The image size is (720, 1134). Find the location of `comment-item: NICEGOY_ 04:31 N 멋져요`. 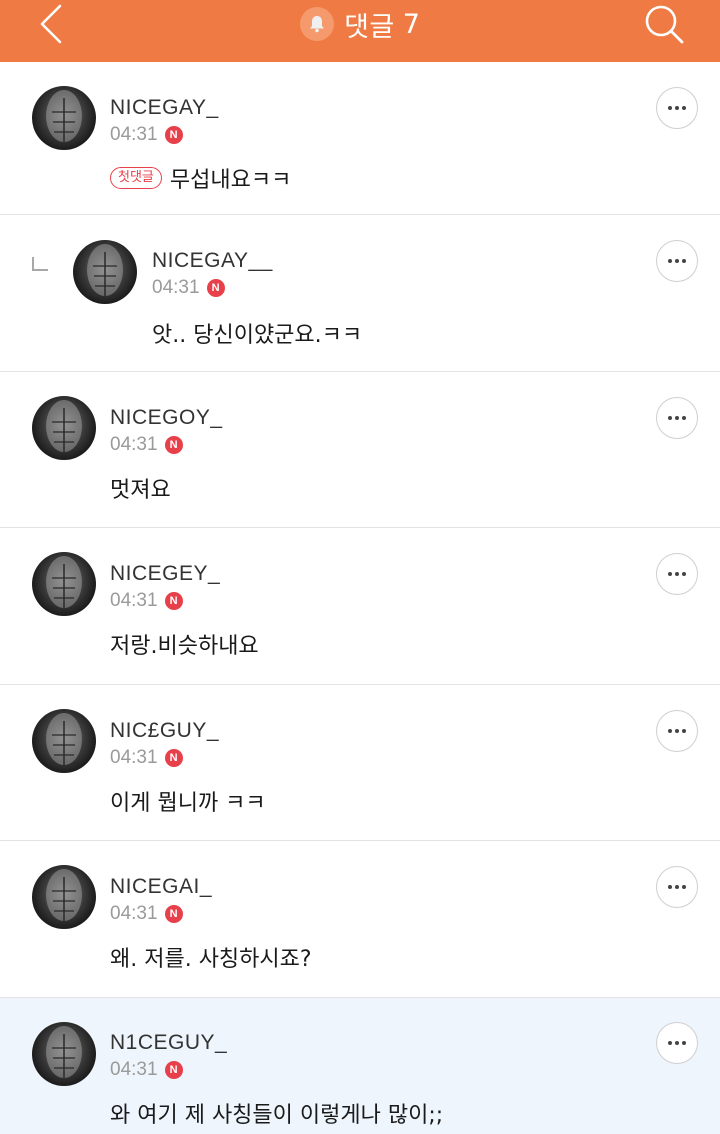

comment-item: NICEGOY_ 04:31 N 멋져요 is located at coordinates (360, 450).